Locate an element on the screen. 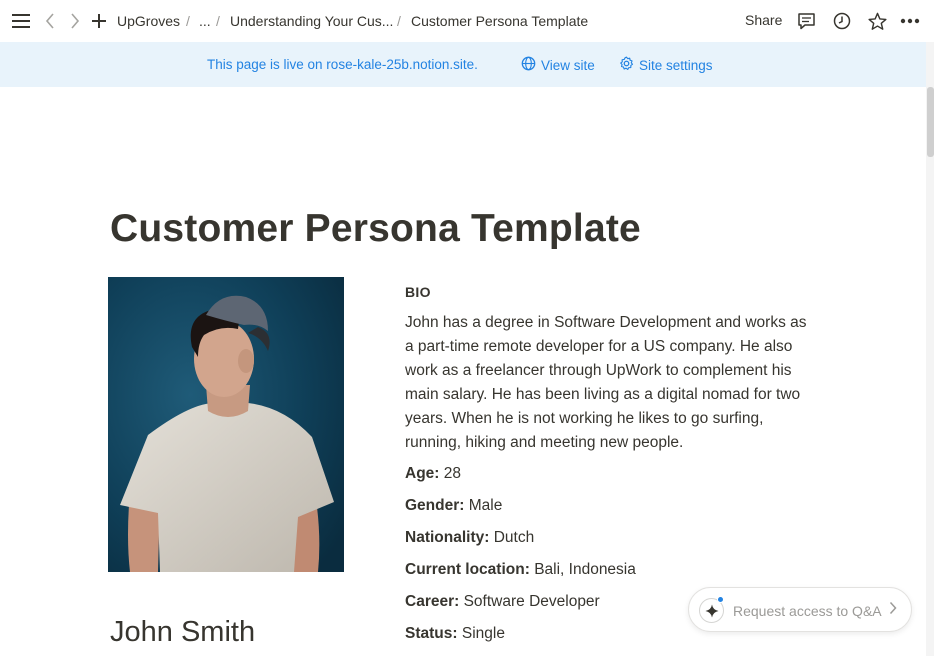 The height and width of the screenshot is (656, 934). bio-heading: BIO is located at coordinates (418, 292).